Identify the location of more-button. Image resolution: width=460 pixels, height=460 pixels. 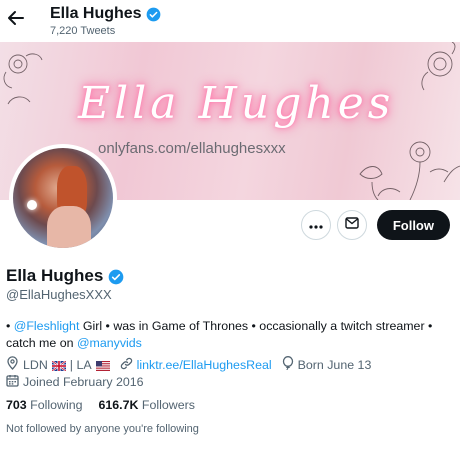
(315, 225).